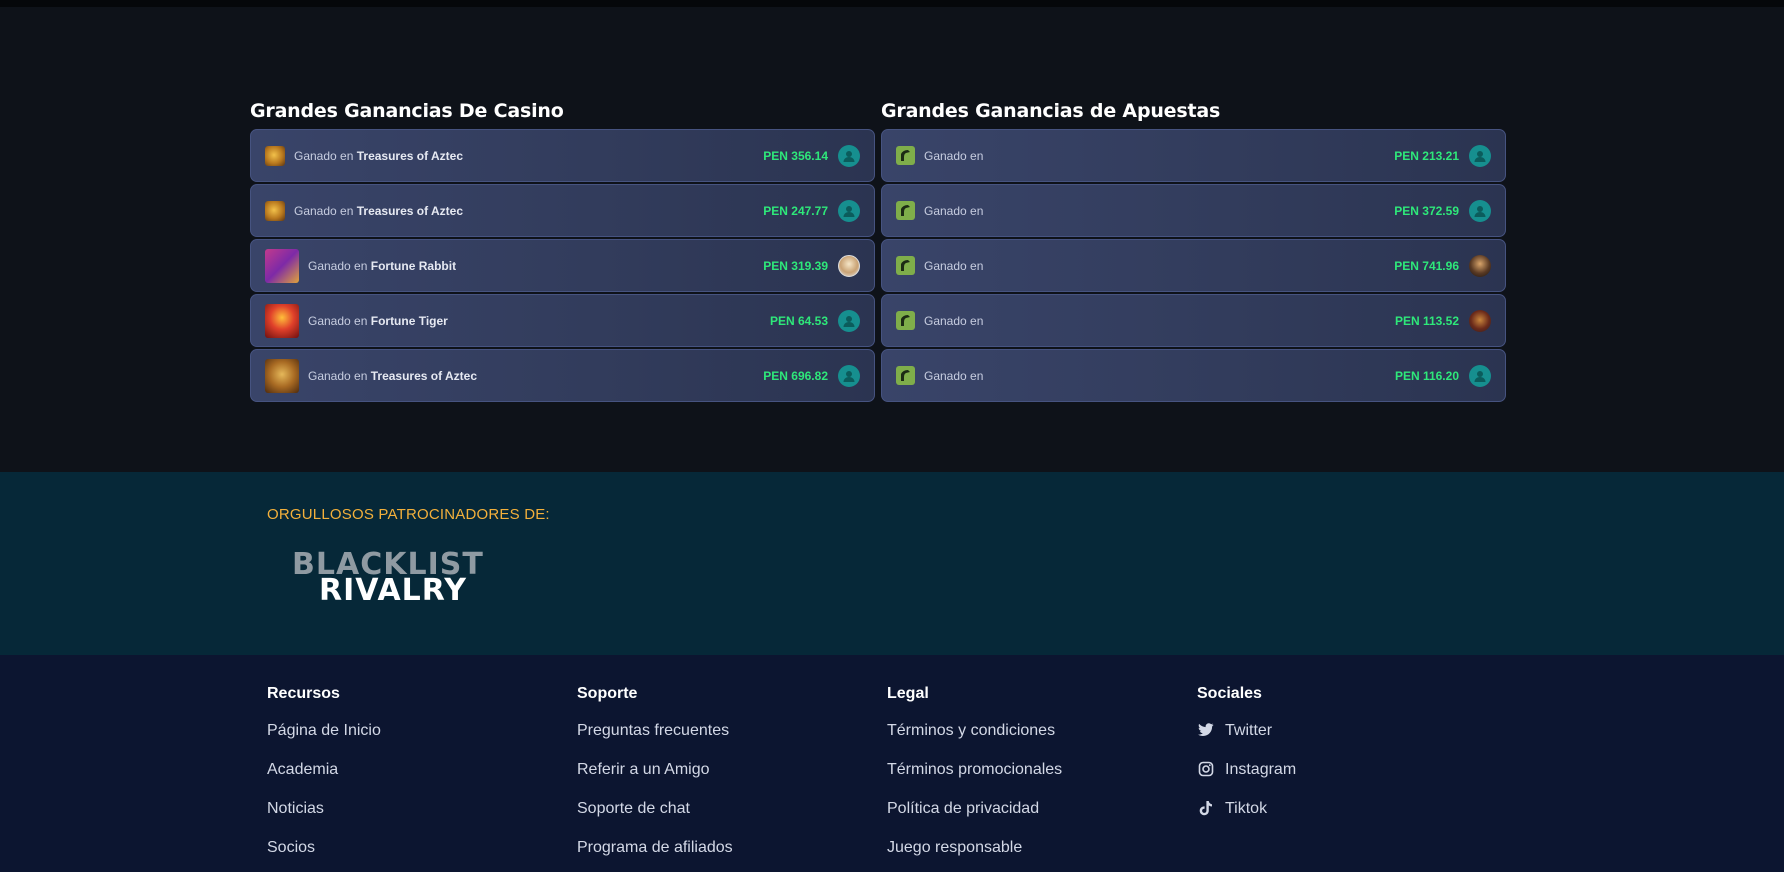 This screenshot has height=872, width=1784. I want to click on footer-link-referir: Referir a un Amigo, so click(707, 779).